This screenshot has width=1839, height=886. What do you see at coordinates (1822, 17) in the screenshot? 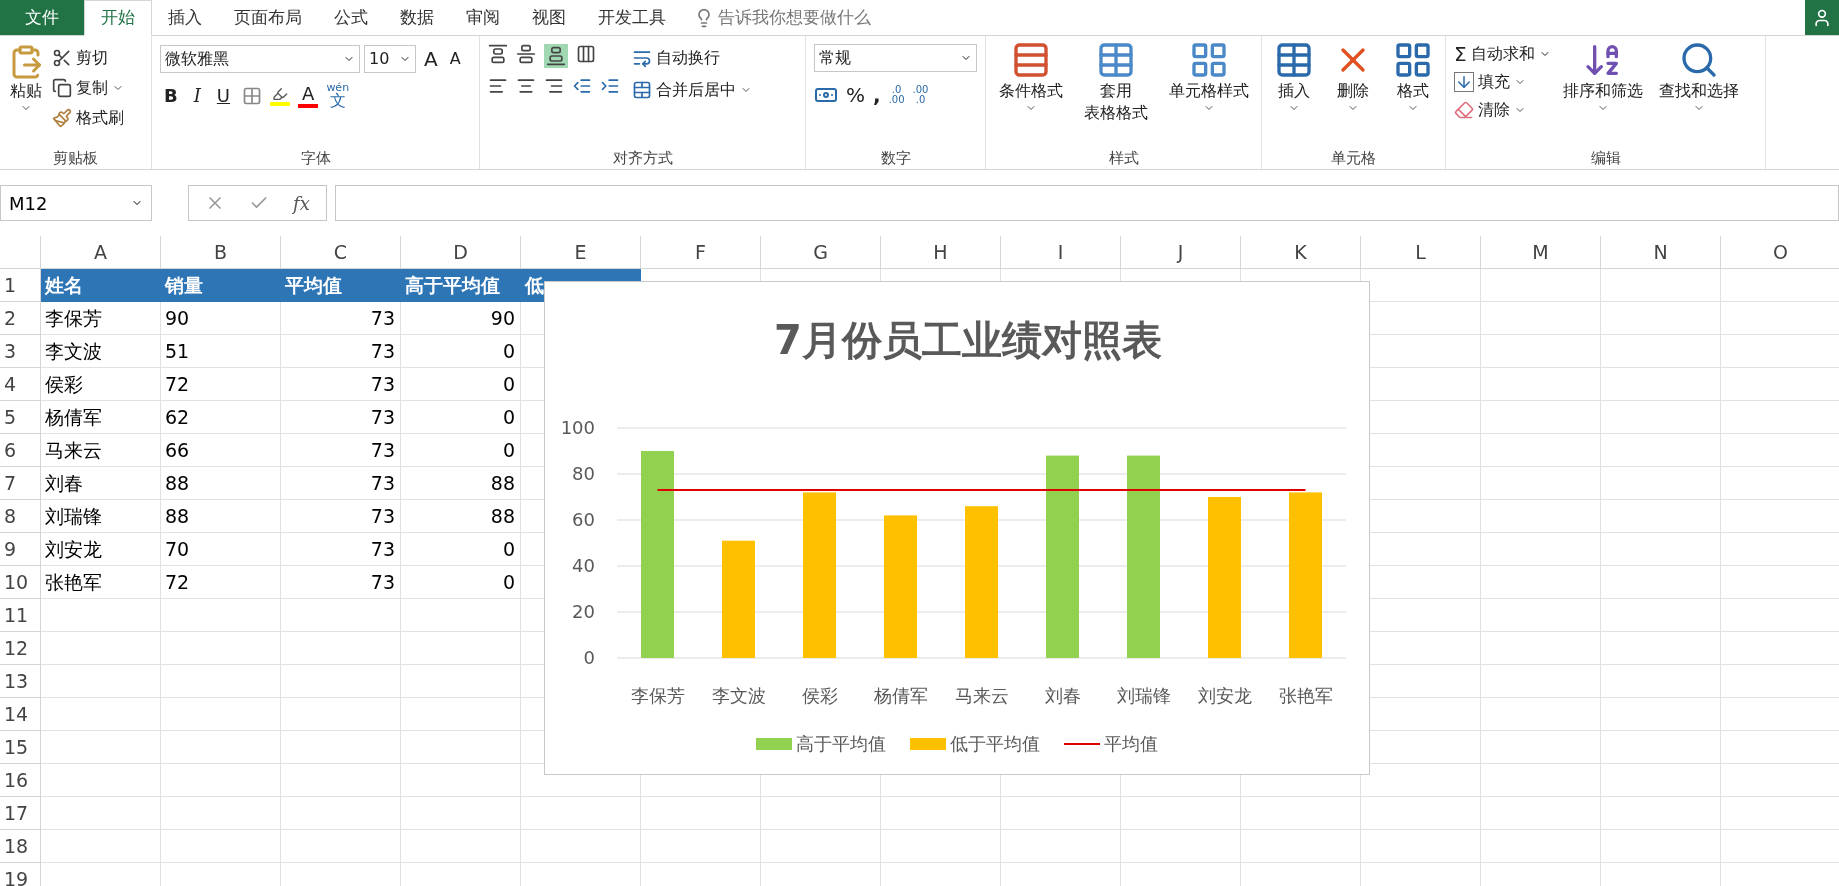
I see `account-icon` at bounding box center [1822, 17].